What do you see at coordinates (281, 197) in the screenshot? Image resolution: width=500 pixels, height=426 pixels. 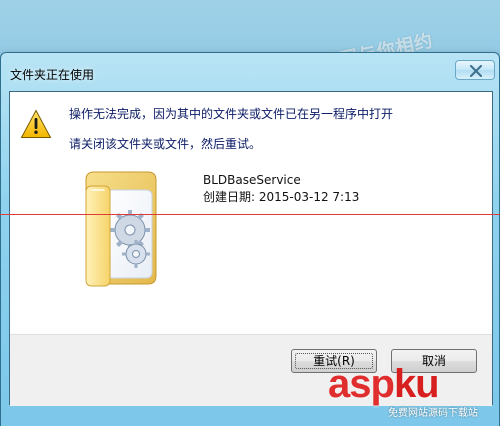 I see `item-created-date: 创建日期: 2015-03-12 7:13` at bounding box center [281, 197].